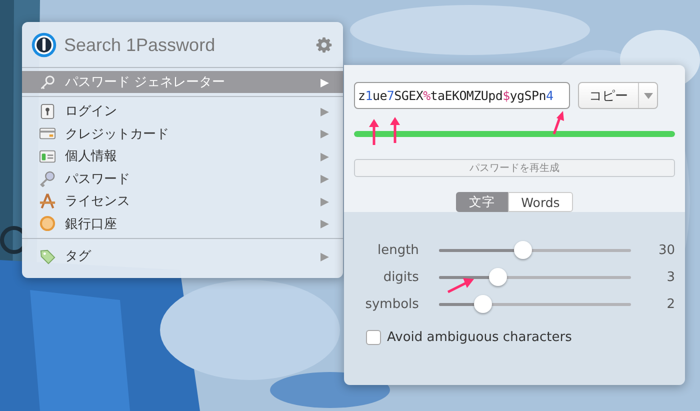  I want to click on slider-value: 30, so click(666, 250).